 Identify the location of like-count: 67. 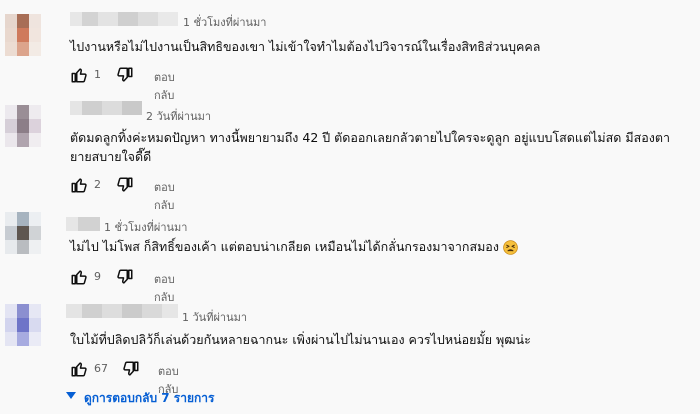
(101, 368).